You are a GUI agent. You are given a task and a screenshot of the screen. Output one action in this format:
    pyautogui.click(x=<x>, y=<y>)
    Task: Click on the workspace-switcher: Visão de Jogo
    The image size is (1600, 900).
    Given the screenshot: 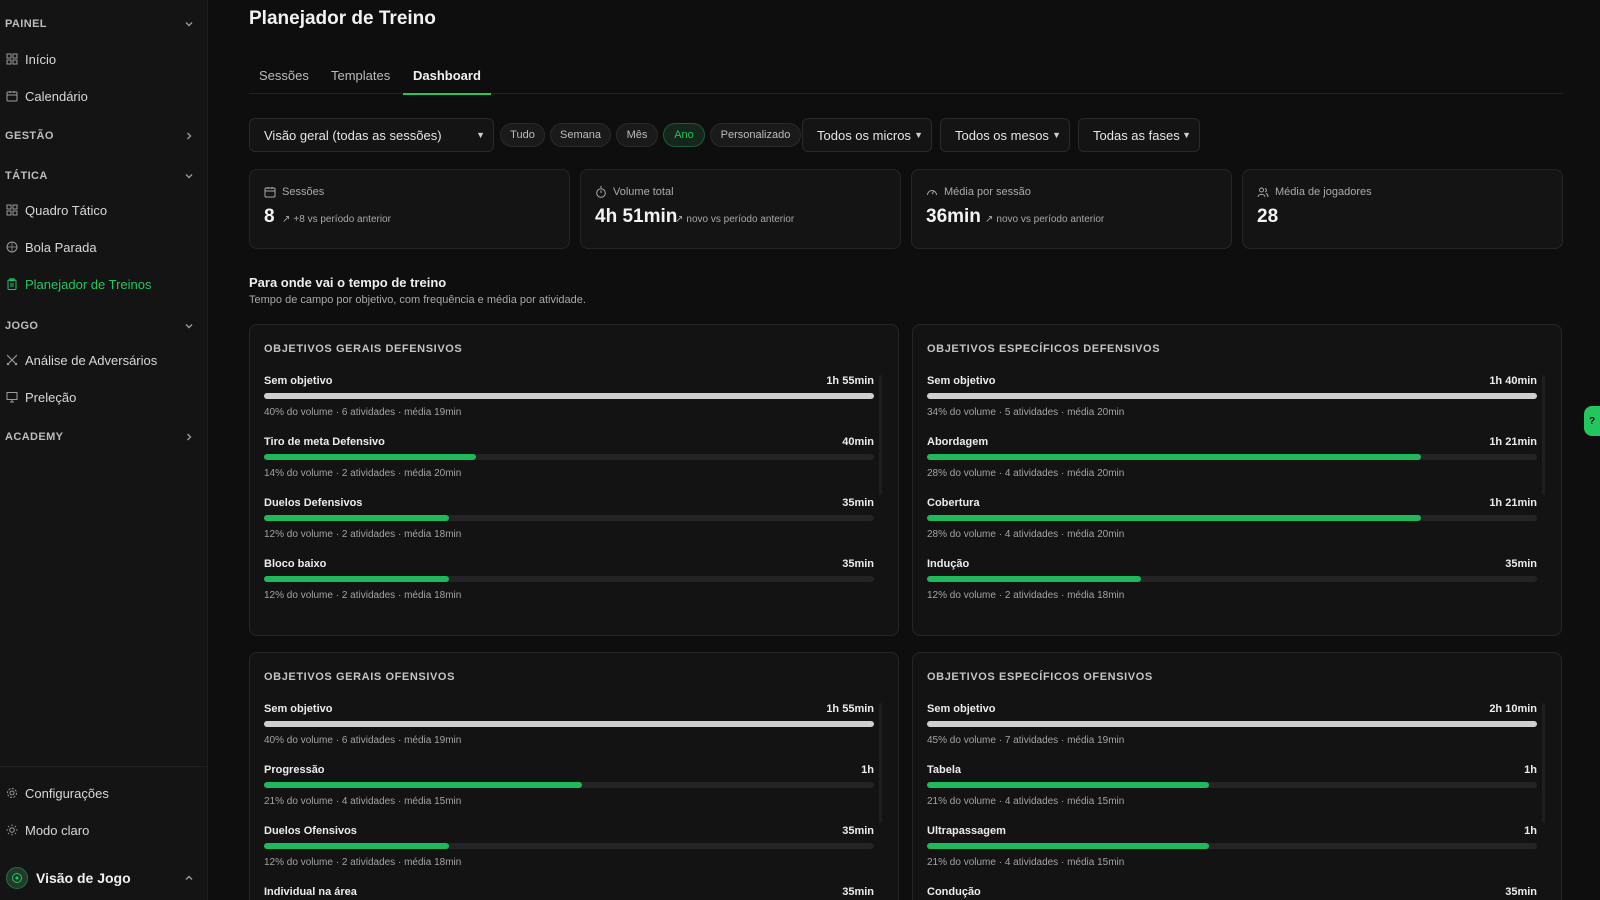 What is the action you would take?
    pyautogui.click(x=100, y=878)
    